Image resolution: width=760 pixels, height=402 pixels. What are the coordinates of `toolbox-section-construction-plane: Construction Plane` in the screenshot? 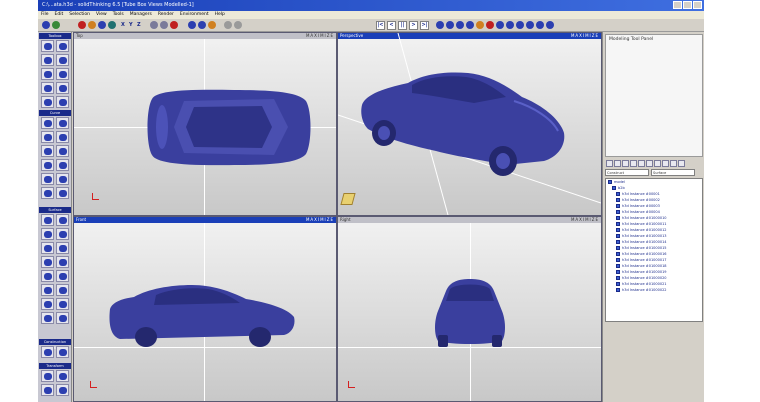 It's located at (55, 344).